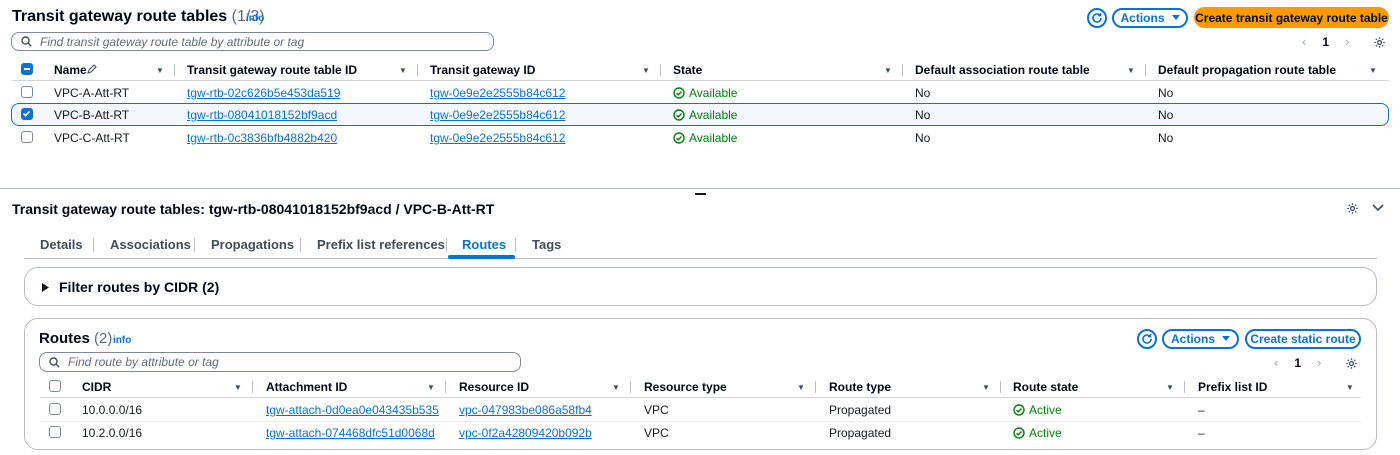 Image resolution: width=1400 pixels, height=455 pixels. Describe the element at coordinates (92, 93) in the screenshot. I see `table-row-name: VPC-A-Att-RT` at that location.